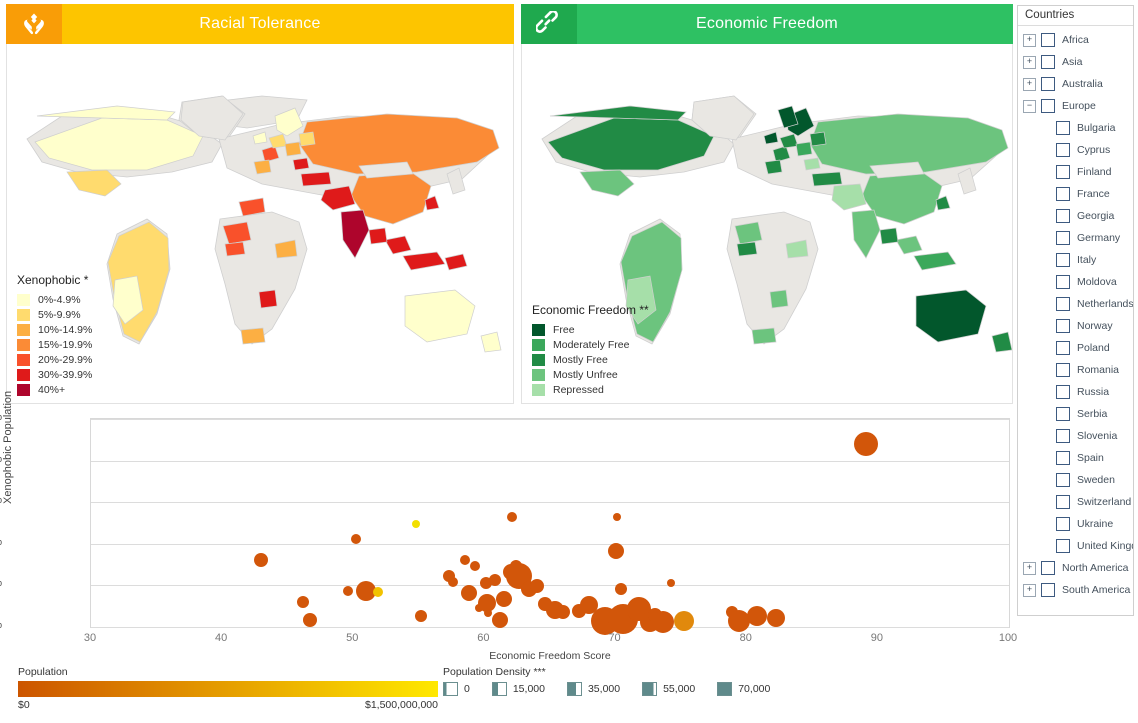  Describe the element at coordinates (1104, 502) in the screenshot. I see `tree-node-label: Switzerland` at that location.